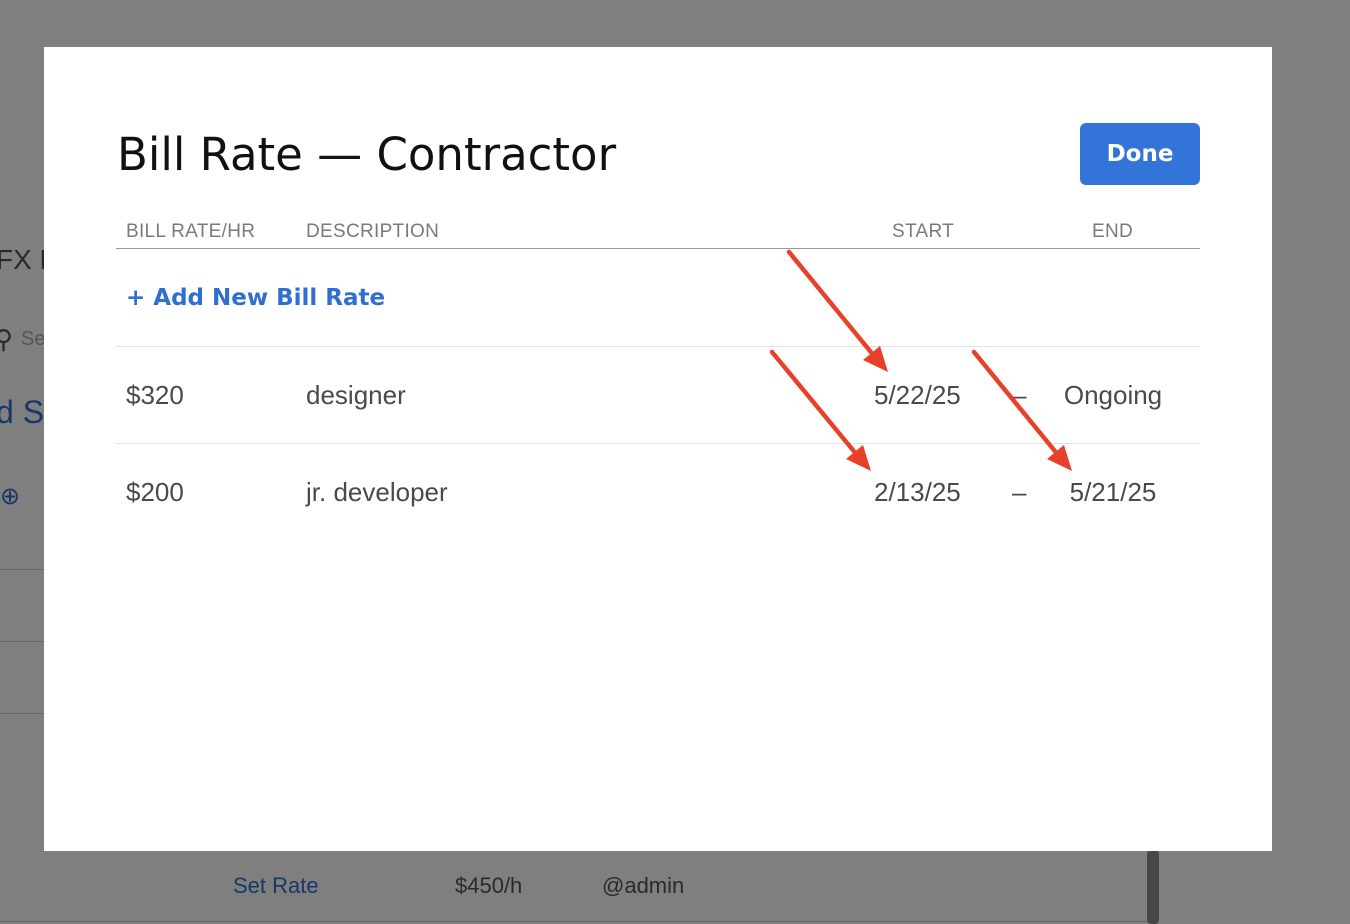 The image size is (1350, 924). What do you see at coordinates (191, 231) in the screenshot?
I see `column-header-rate: BILL RATE/HR` at bounding box center [191, 231].